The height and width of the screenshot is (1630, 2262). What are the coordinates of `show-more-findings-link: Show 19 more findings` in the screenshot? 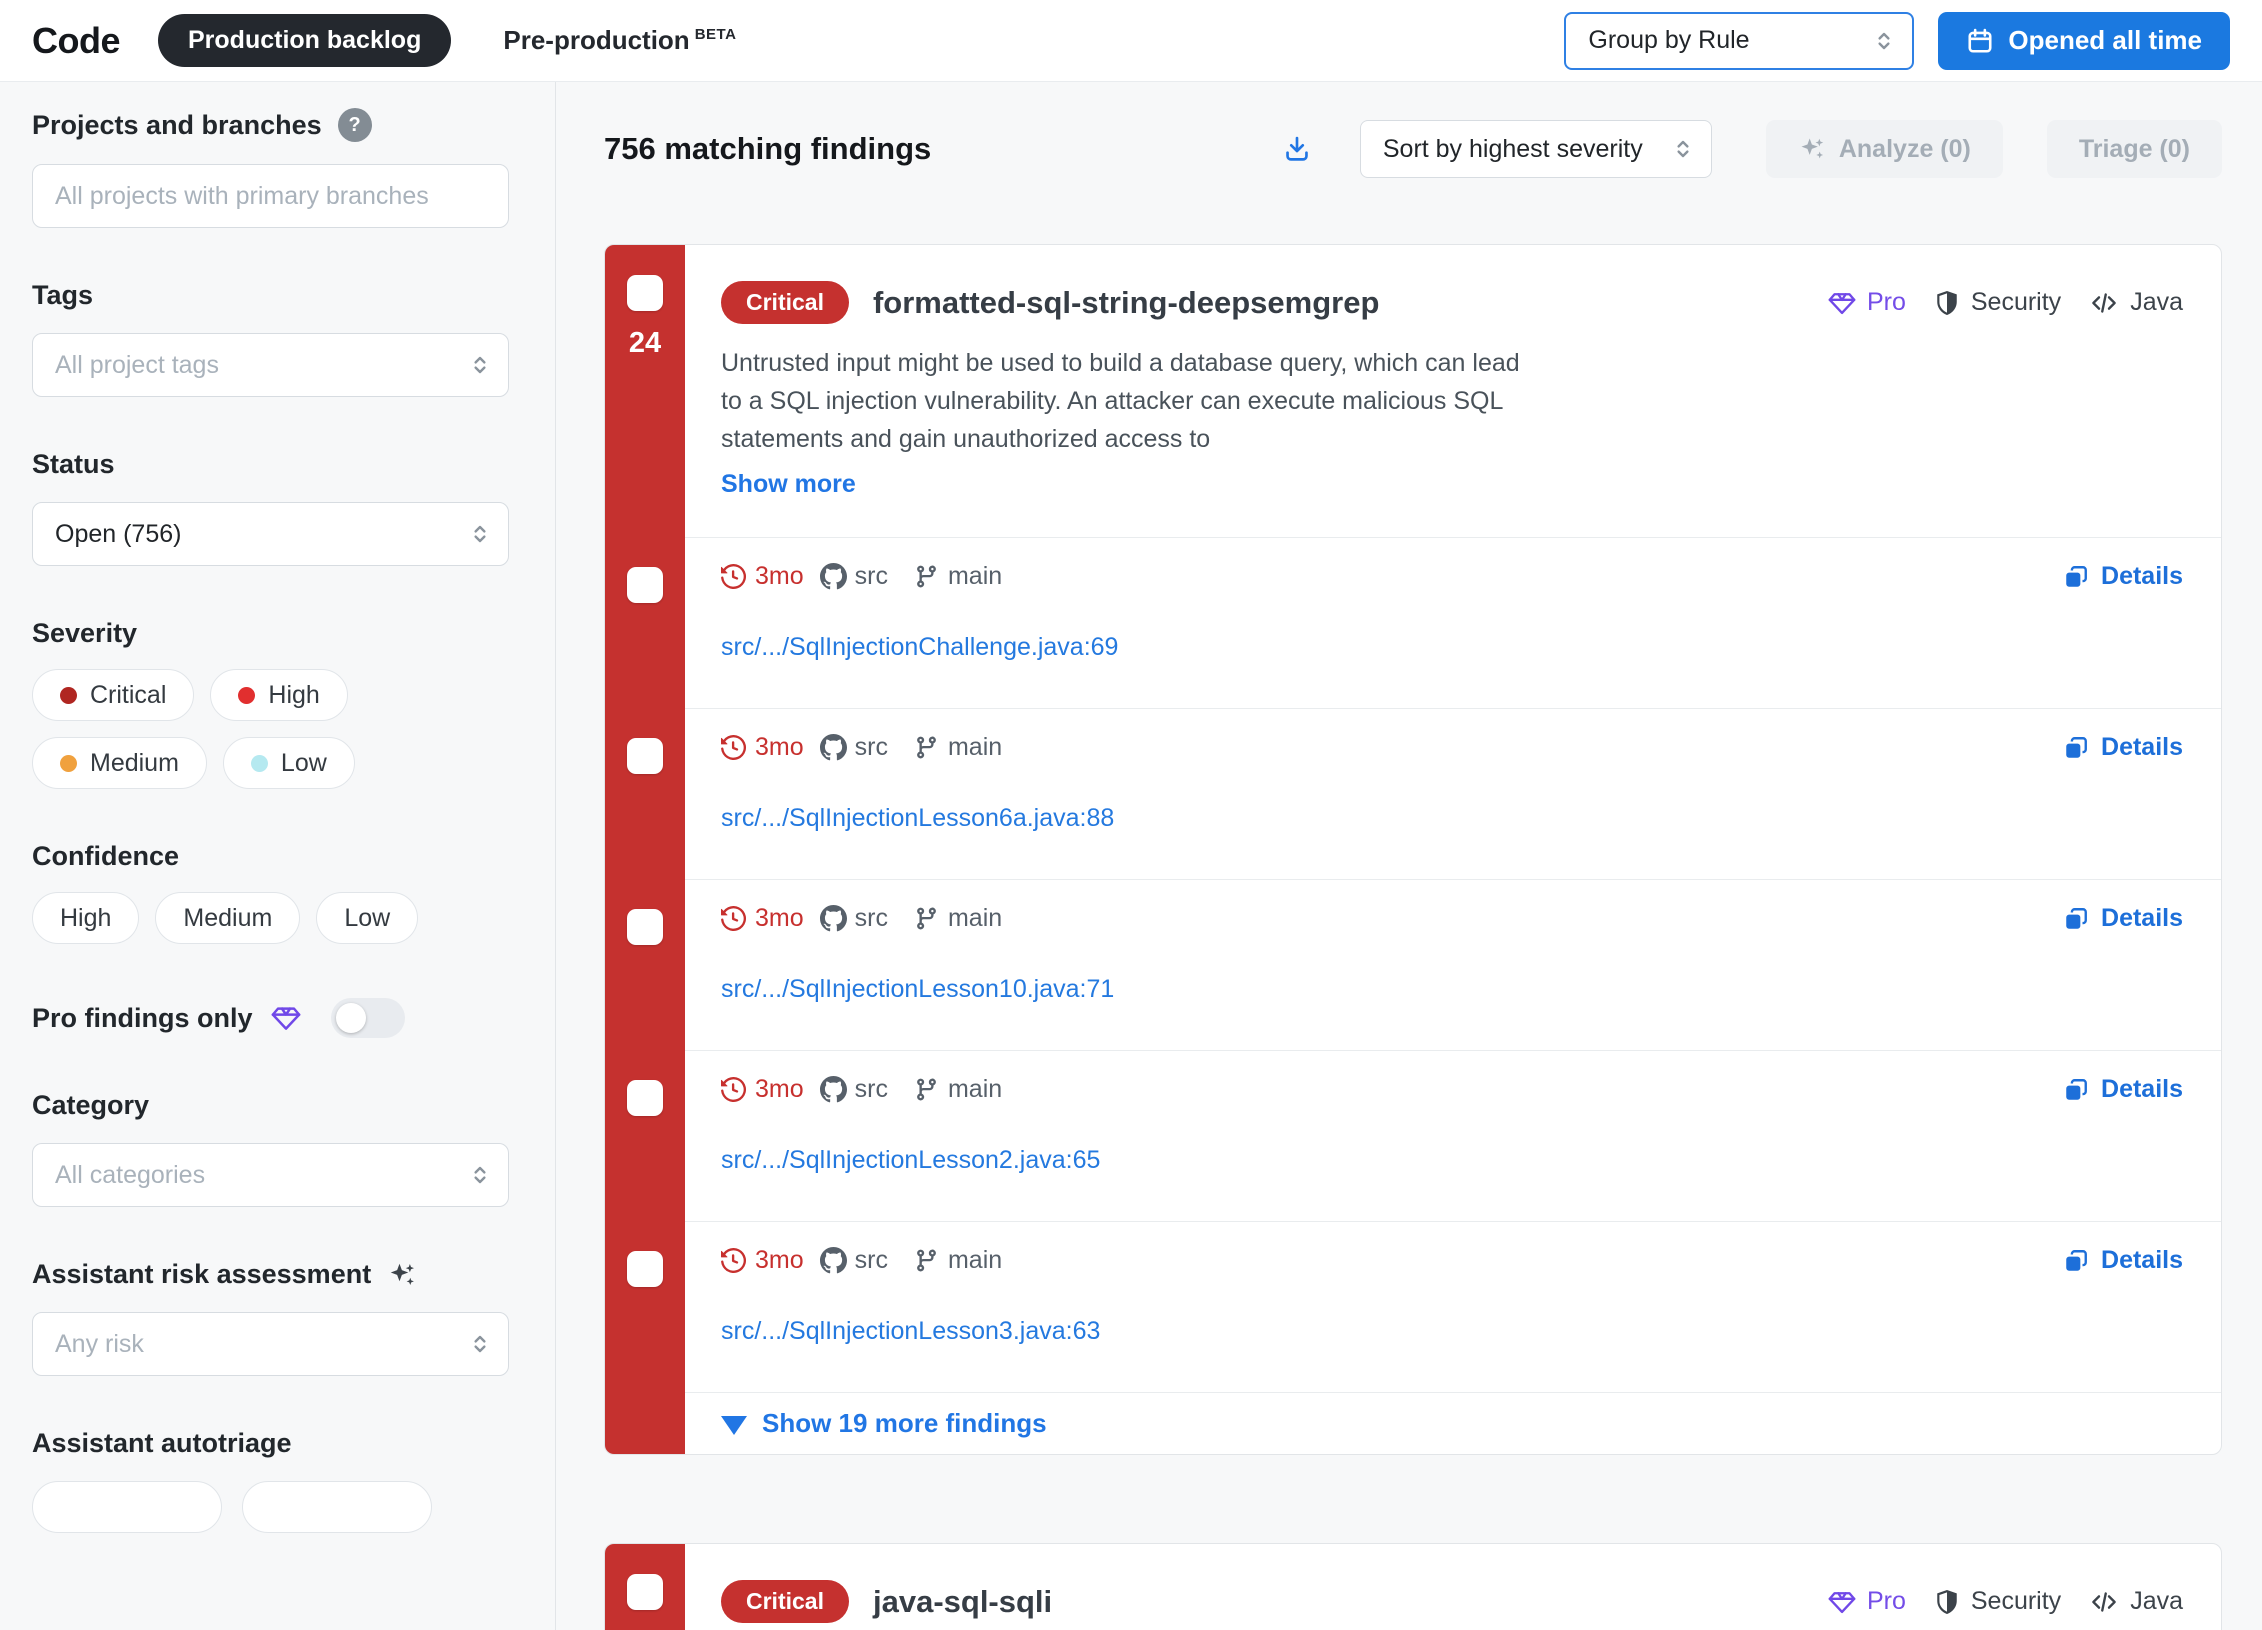 It's located at (904, 1423).